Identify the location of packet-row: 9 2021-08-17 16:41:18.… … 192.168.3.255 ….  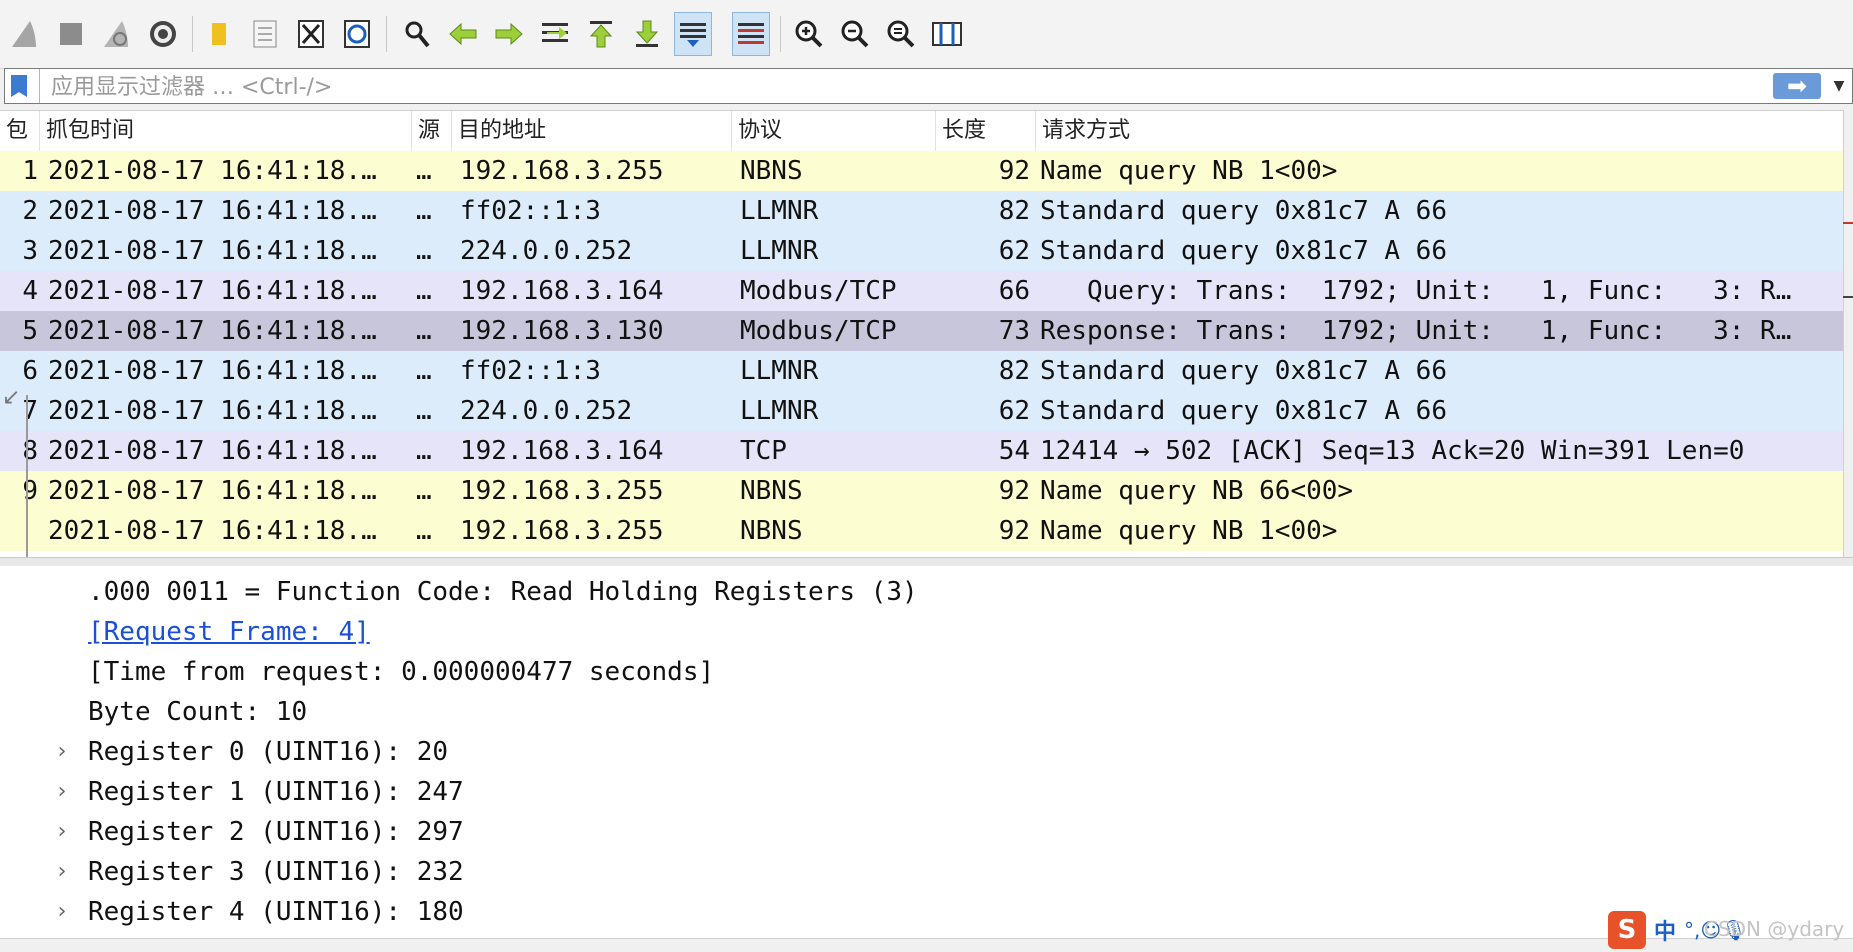
(921, 491).